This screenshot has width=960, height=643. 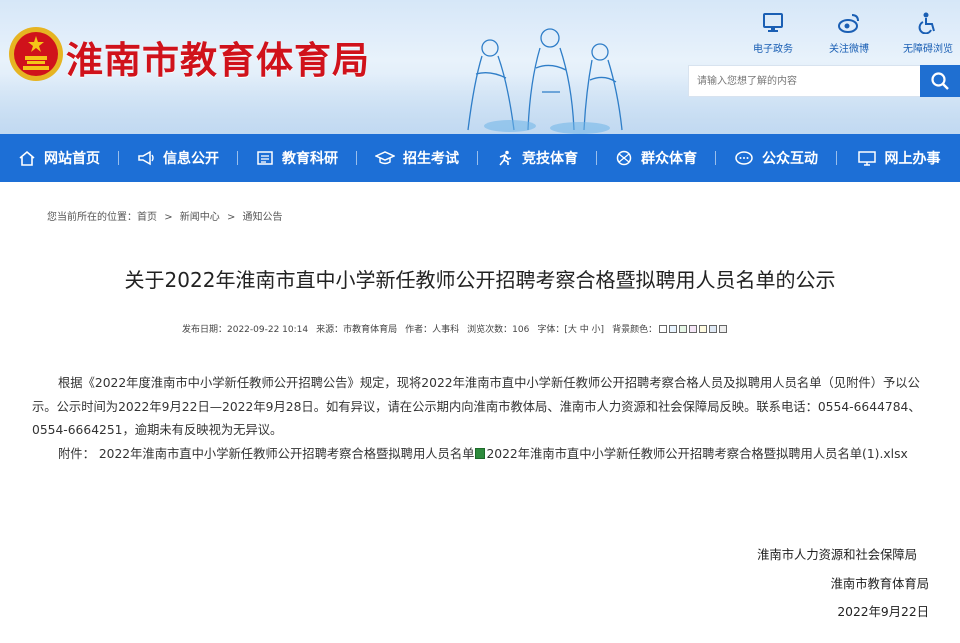 I want to click on weibo-icon, so click(x=848, y=23).